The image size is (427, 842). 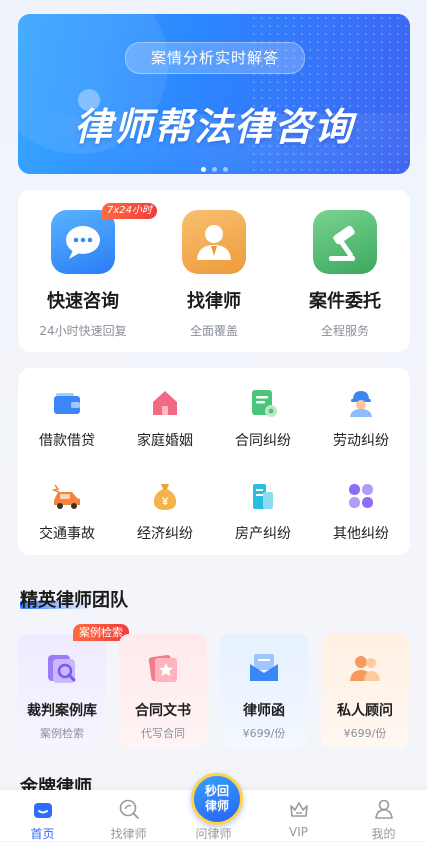 What do you see at coordinates (163, 691) in the screenshot?
I see `elite-contract-docs: 合同文书 代写合同` at bounding box center [163, 691].